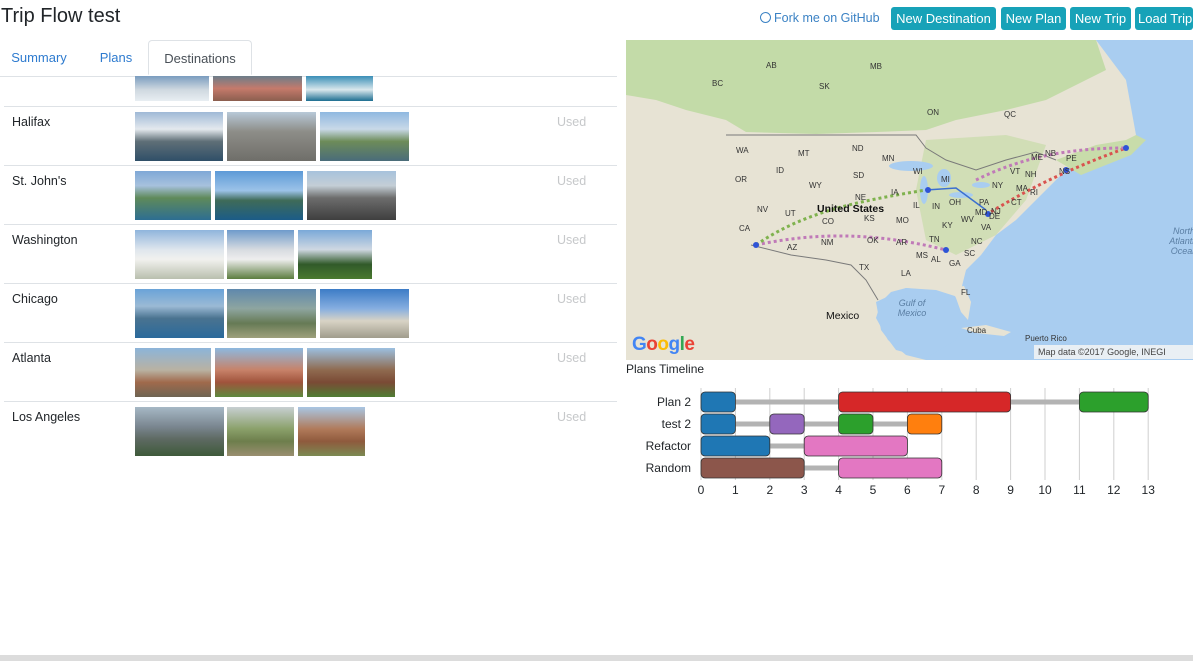  What do you see at coordinates (61, 16) in the screenshot?
I see `app-title: Trip Flow test` at bounding box center [61, 16].